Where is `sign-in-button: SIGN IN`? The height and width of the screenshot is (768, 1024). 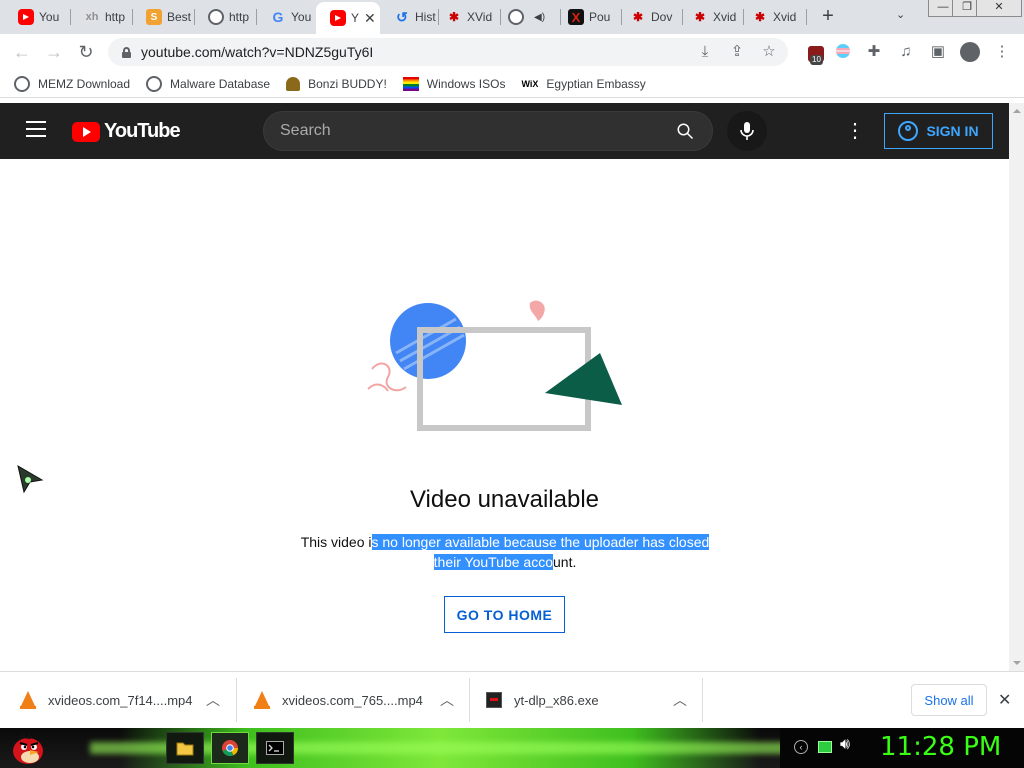 sign-in-button: SIGN IN is located at coordinates (938, 131).